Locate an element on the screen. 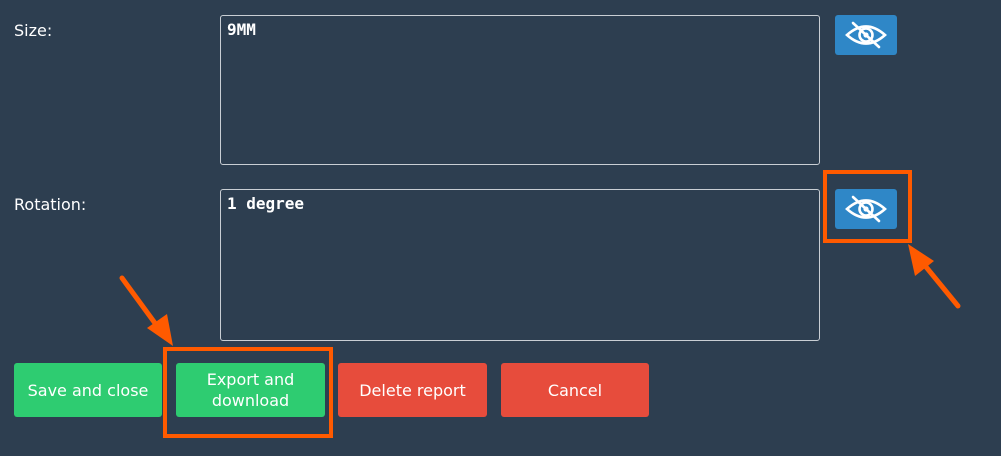 The height and width of the screenshot is (456, 1001). rotation-visibility-toggle is located at coordinates (866, 209).